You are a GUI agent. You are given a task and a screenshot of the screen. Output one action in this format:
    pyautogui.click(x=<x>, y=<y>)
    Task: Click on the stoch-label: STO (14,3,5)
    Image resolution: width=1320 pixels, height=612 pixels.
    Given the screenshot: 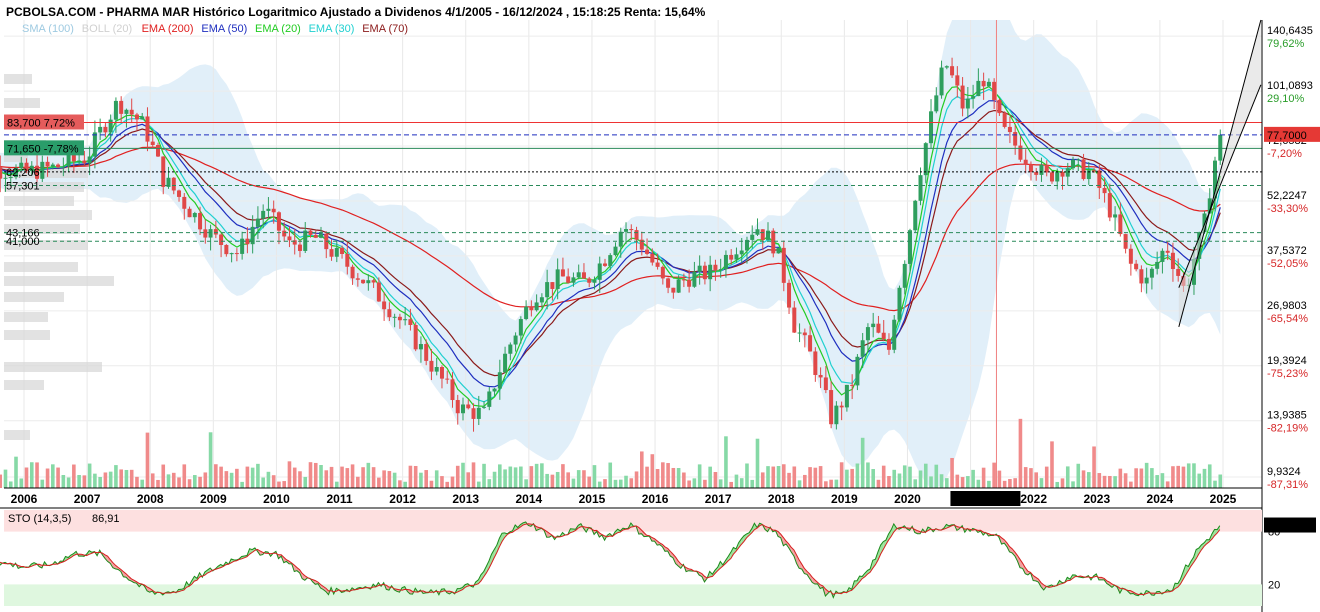 What is the action you would take?
    pyautogui.click(x=39, y=519)
    